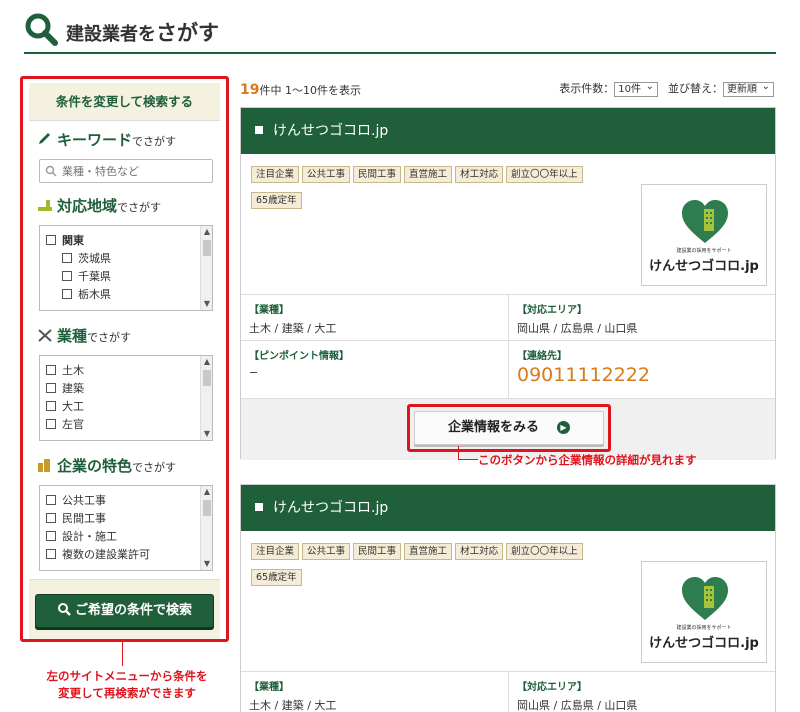 The width and height of the screenshot is (800, 712). I want to click on area-scrollbar: ▲ ▼, so click(206, 268).